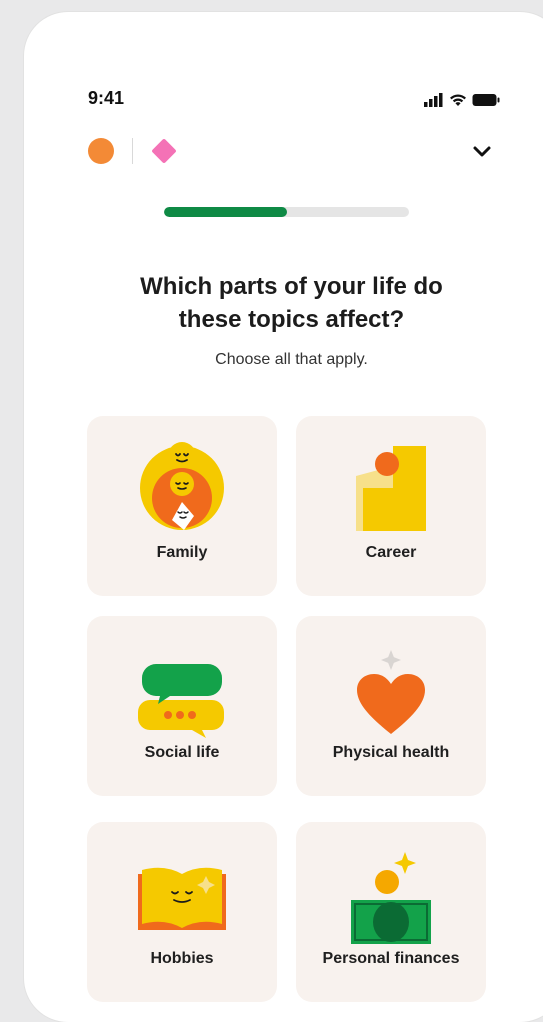 Image resolution: width=543 pixels, height=1022 pixels. I want to click on social-life-icon, so click(181, 701).